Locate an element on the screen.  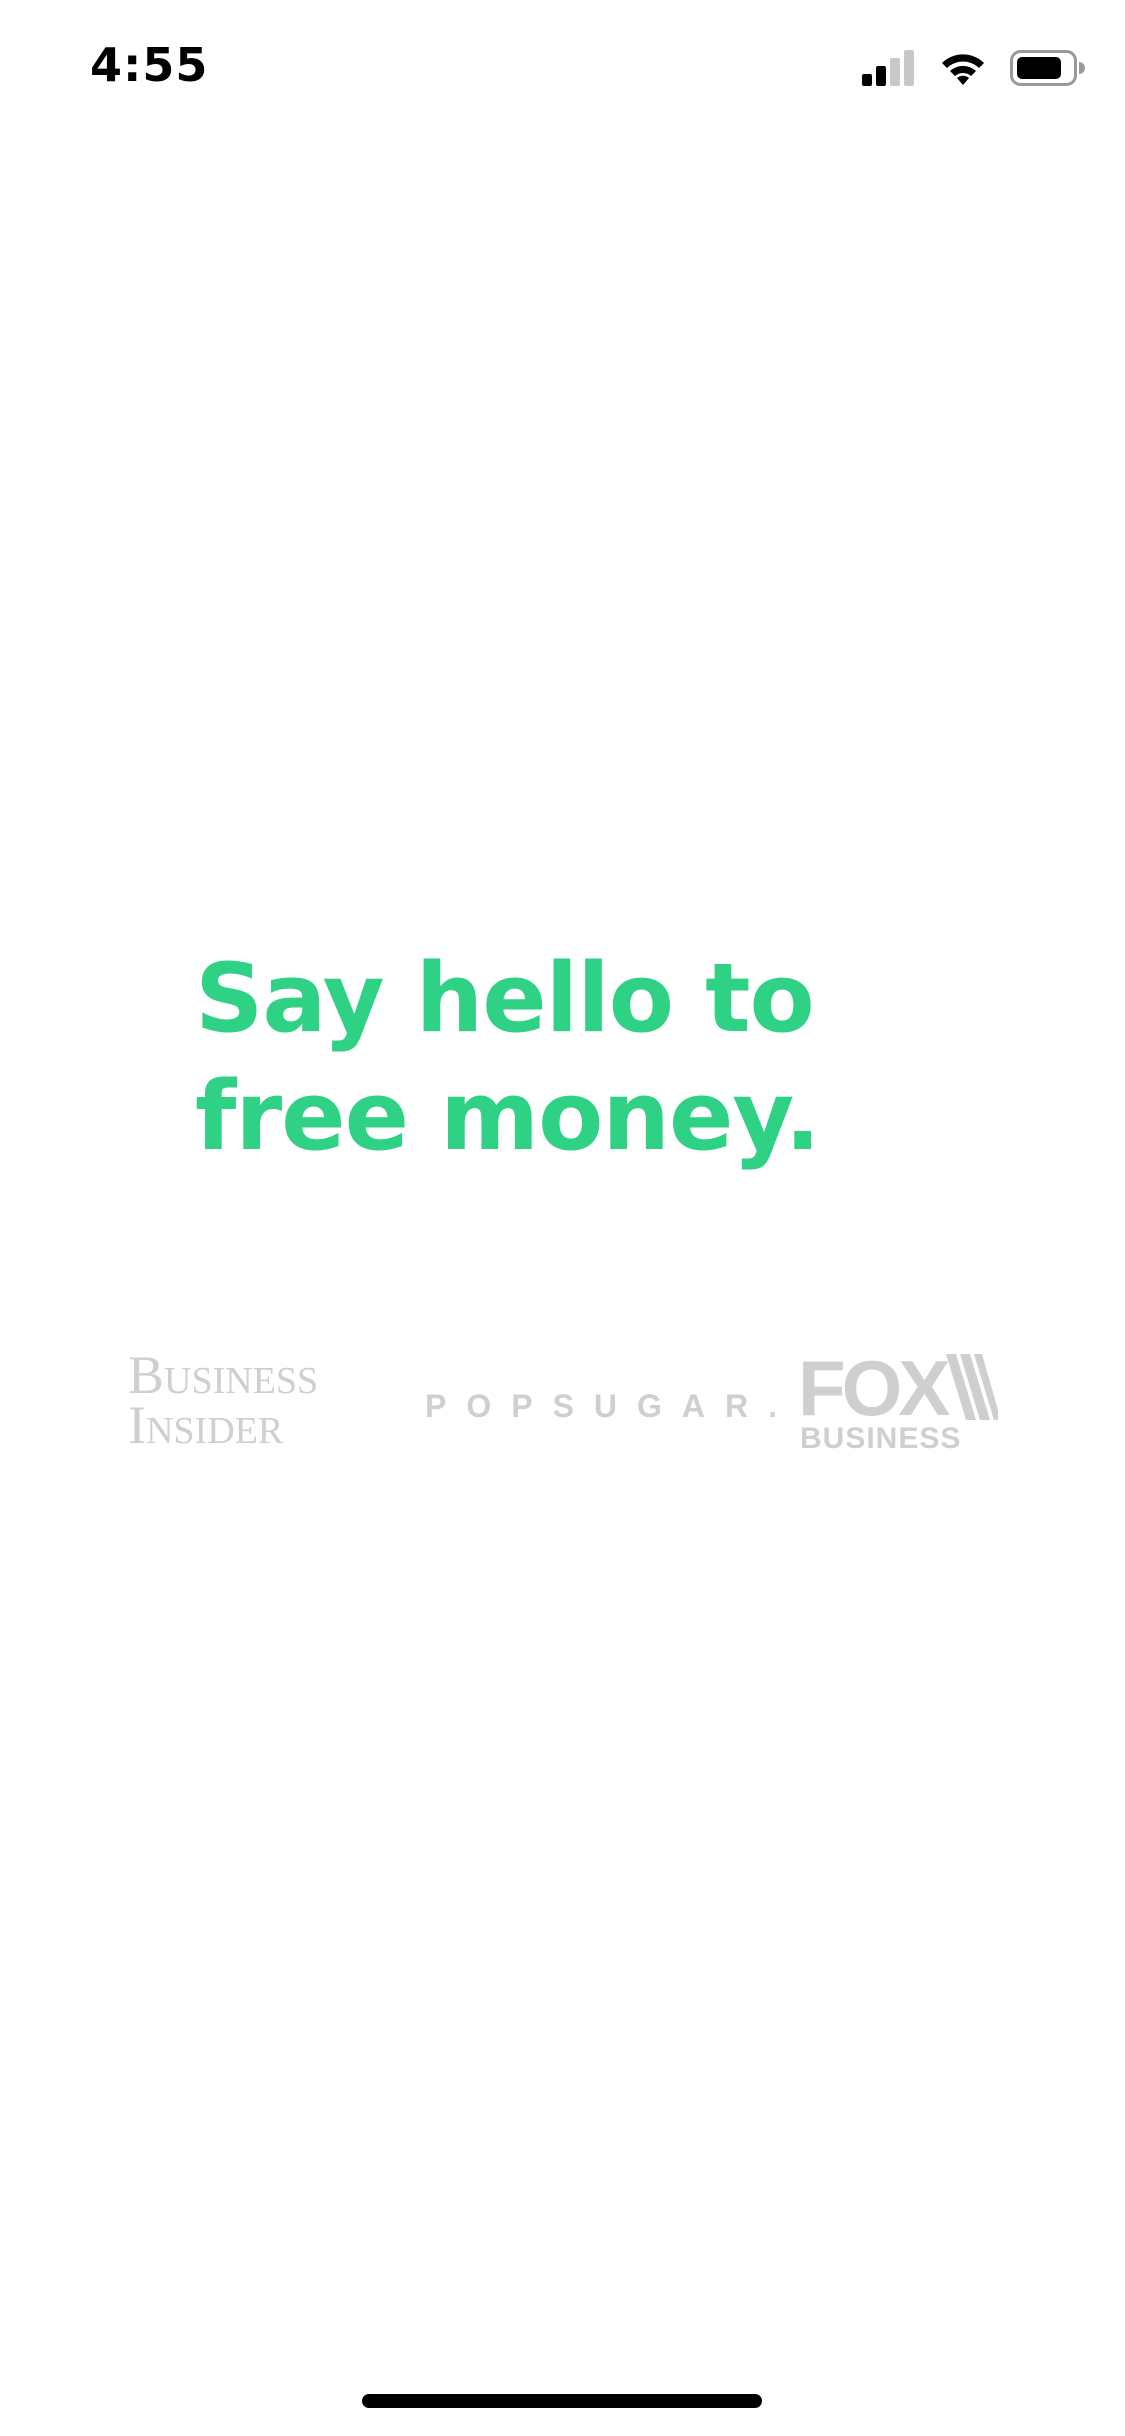
home-indicator is located at coordinates (562, 2401).